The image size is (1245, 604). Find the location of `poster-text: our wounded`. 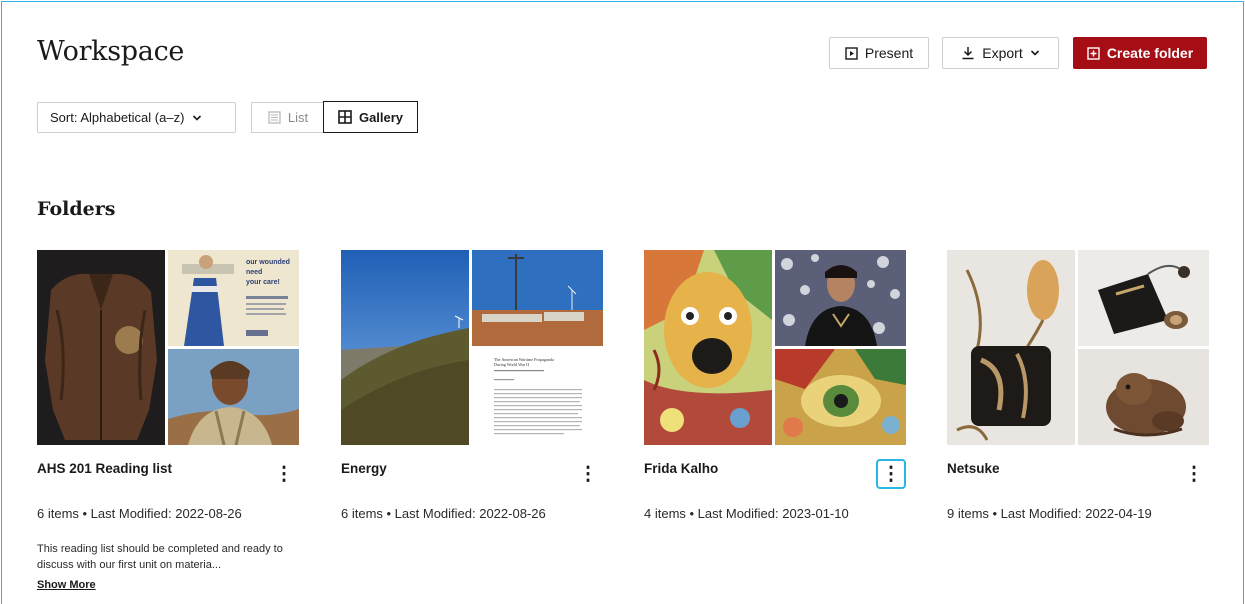

poster-text: our wounded is located at coordinates (268, 262).